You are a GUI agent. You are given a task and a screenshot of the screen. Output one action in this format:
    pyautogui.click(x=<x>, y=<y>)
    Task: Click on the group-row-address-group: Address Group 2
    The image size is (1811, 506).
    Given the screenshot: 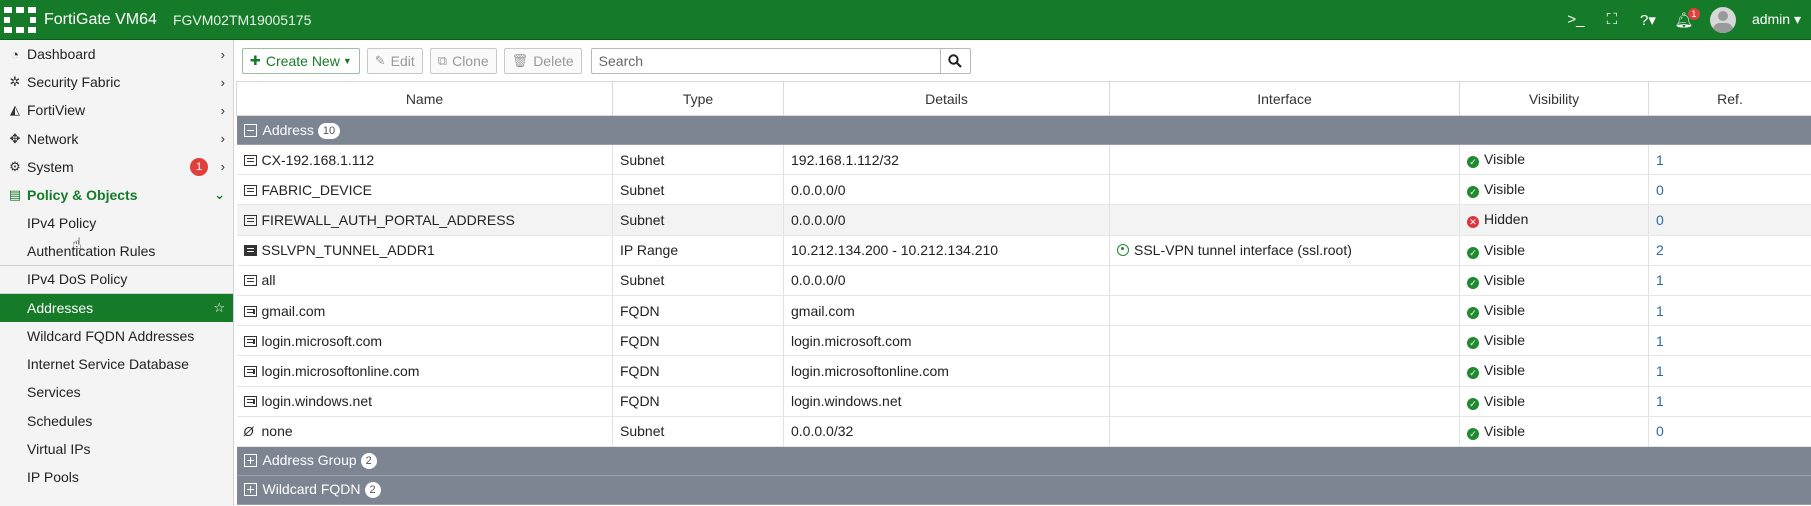 What is the action you would take?
    pyautogui.click(x=1023, y=461)
    